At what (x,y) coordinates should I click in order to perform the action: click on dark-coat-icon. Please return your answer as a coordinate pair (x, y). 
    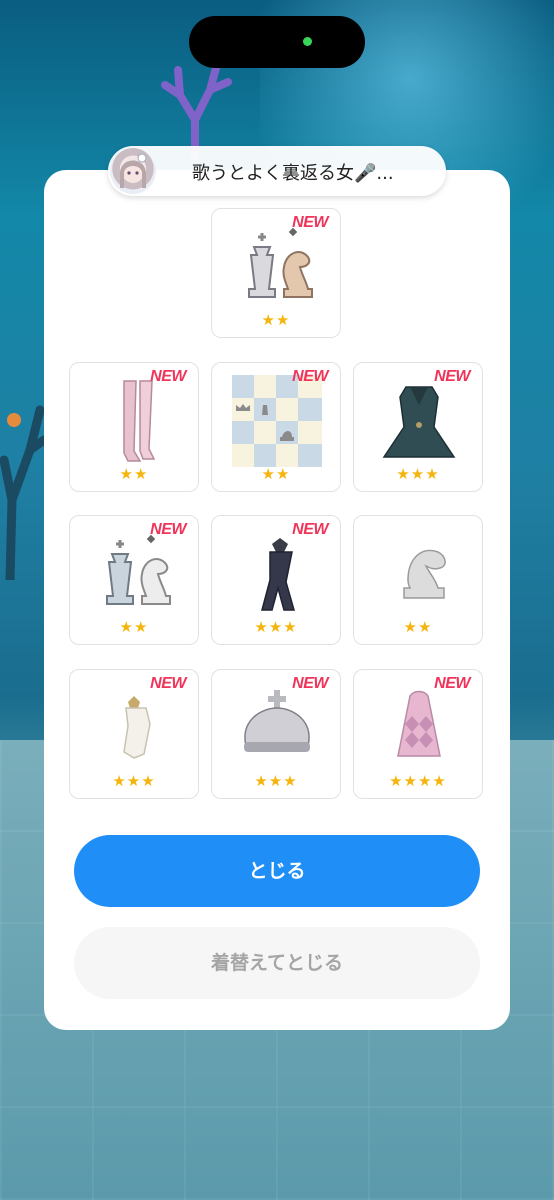
    Looking at the image, I should click on (419, 422).